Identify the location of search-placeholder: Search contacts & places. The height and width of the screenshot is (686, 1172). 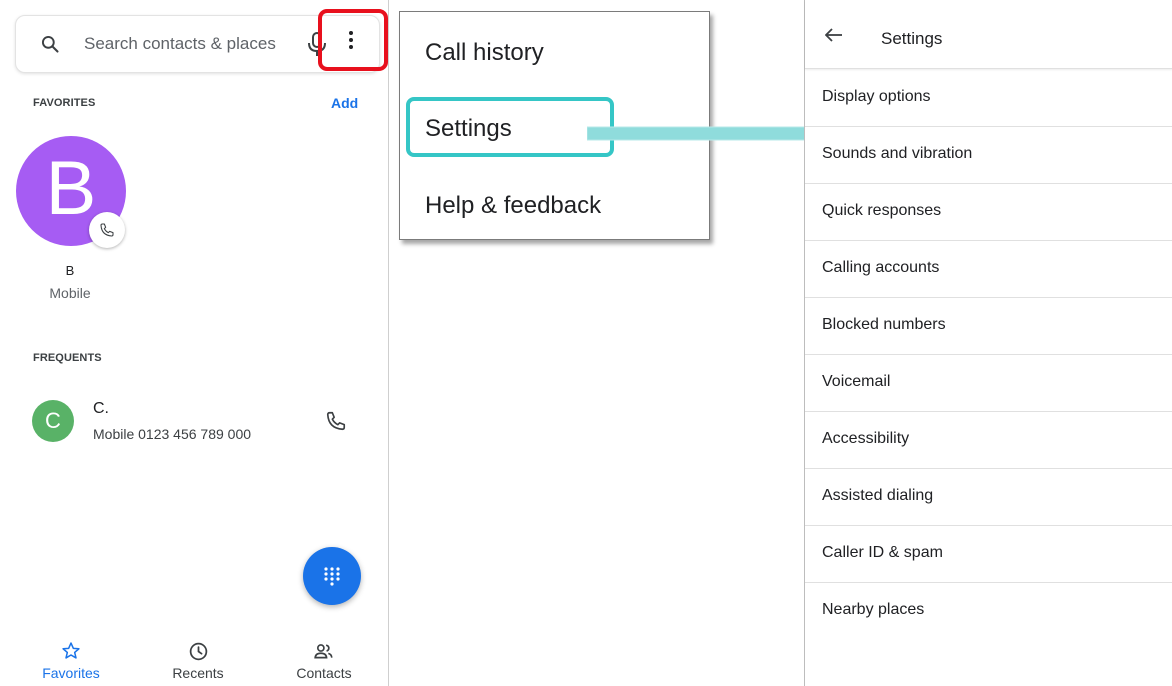
(180, 44).